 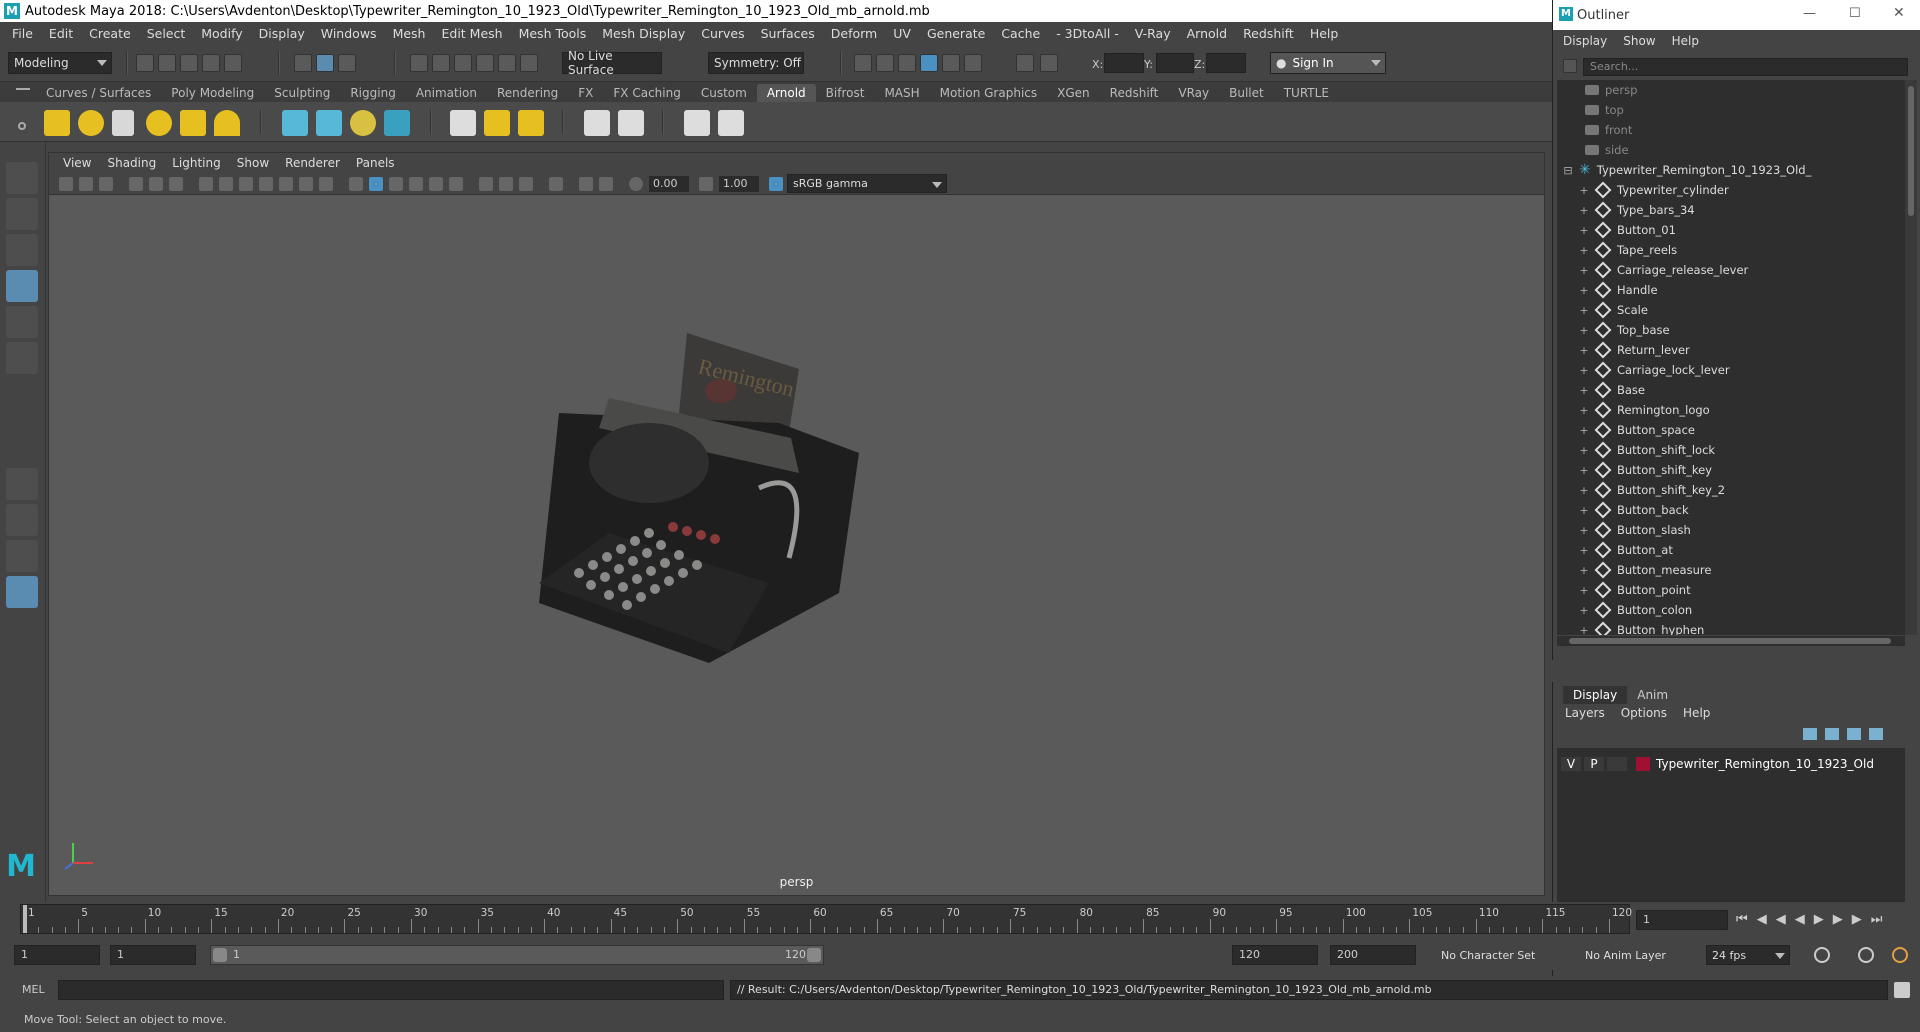 What do you see at coordinates (227, 123) in the screenshot?
I see `physical-sky-icon` at bounding box center [227, 123].